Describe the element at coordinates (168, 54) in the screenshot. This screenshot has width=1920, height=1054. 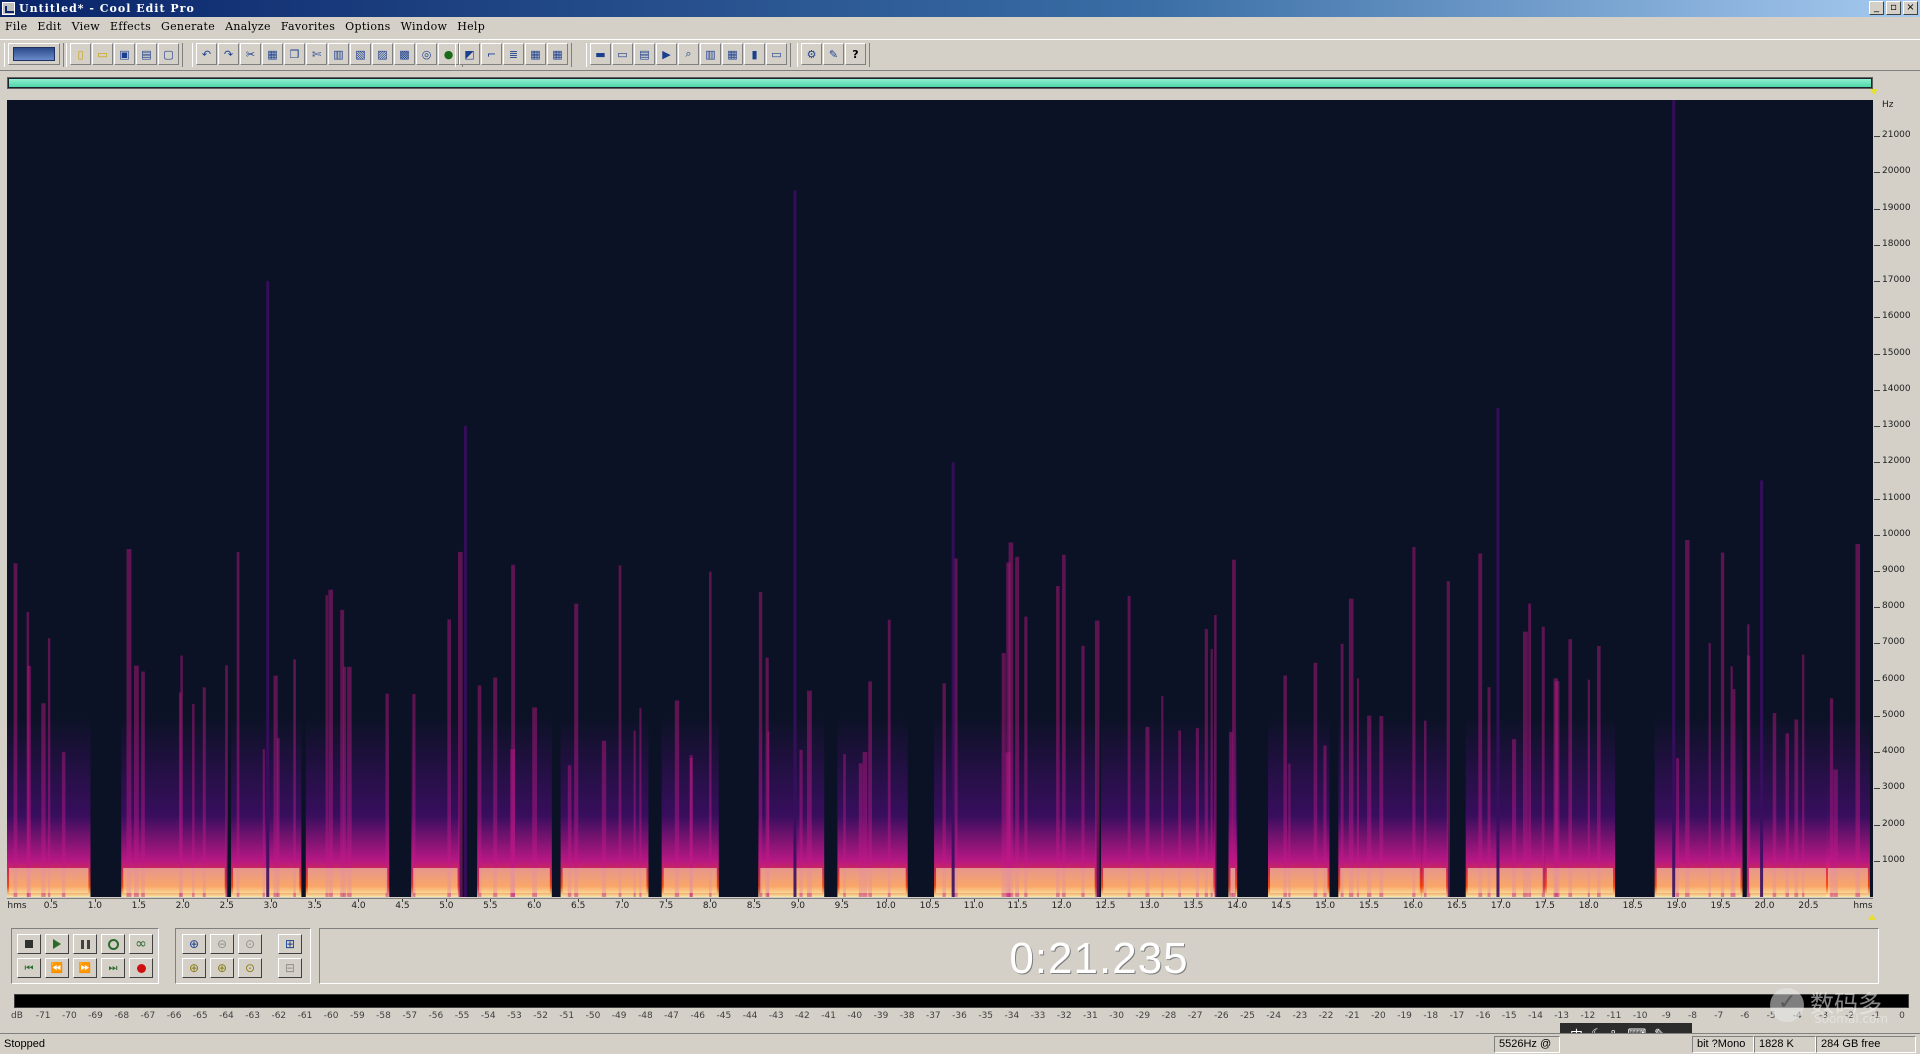
I see `close-button: ▢` at that location.